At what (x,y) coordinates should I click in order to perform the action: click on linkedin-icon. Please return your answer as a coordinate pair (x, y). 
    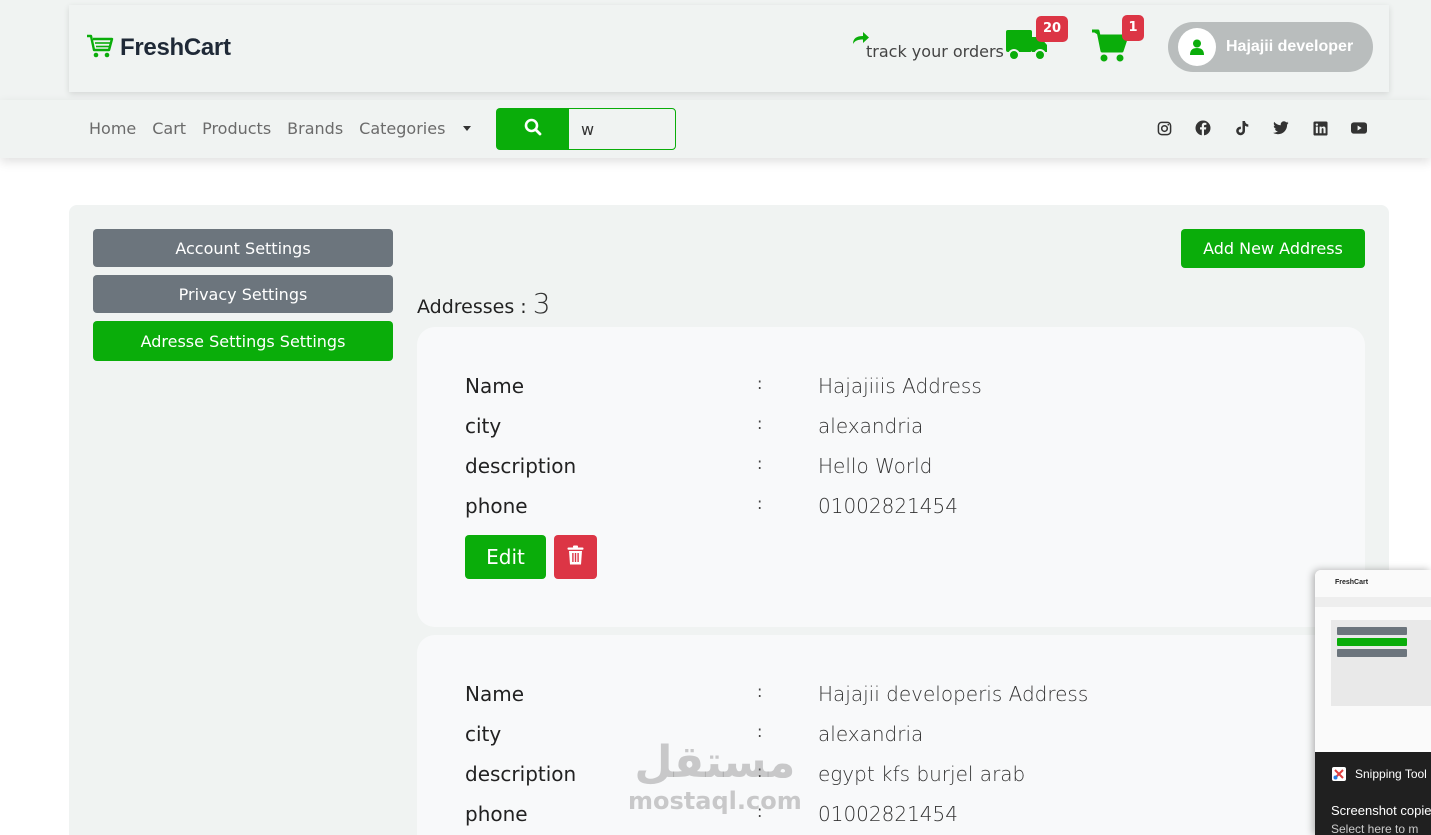
    Looking at the image, I should click on (1320, 128).